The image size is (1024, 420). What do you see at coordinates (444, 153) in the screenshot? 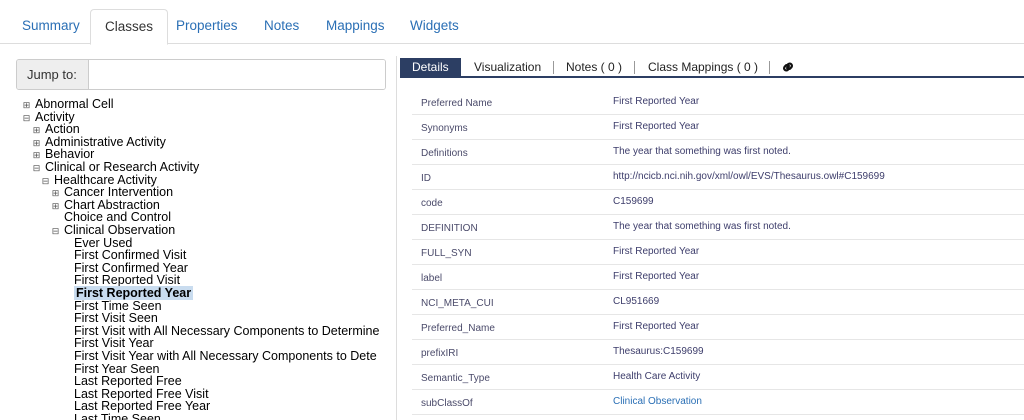
I see `detail-key: Definitions` at bounding box center [444, 153].